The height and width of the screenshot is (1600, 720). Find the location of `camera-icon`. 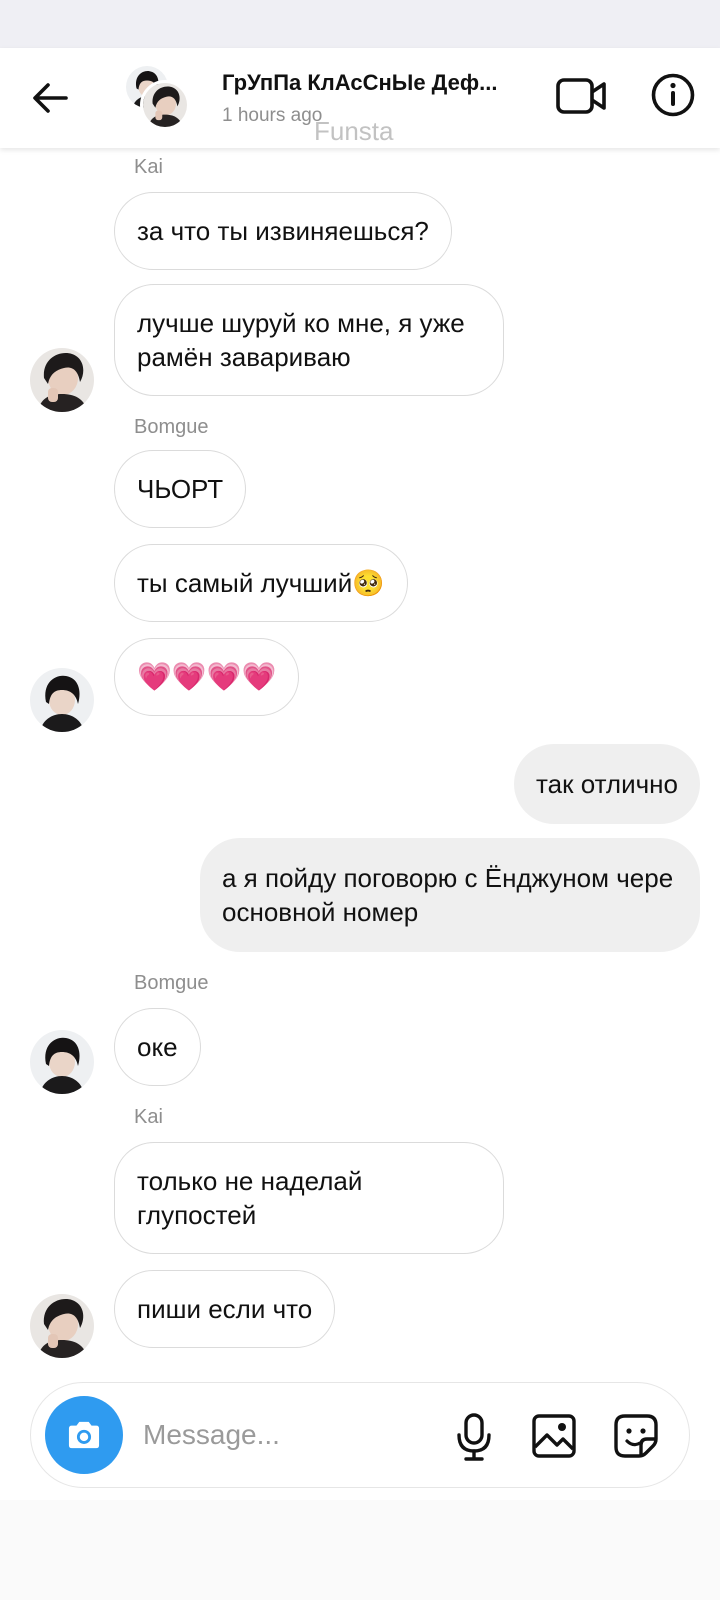

camera-icon is located at coordinates (84, 1435).